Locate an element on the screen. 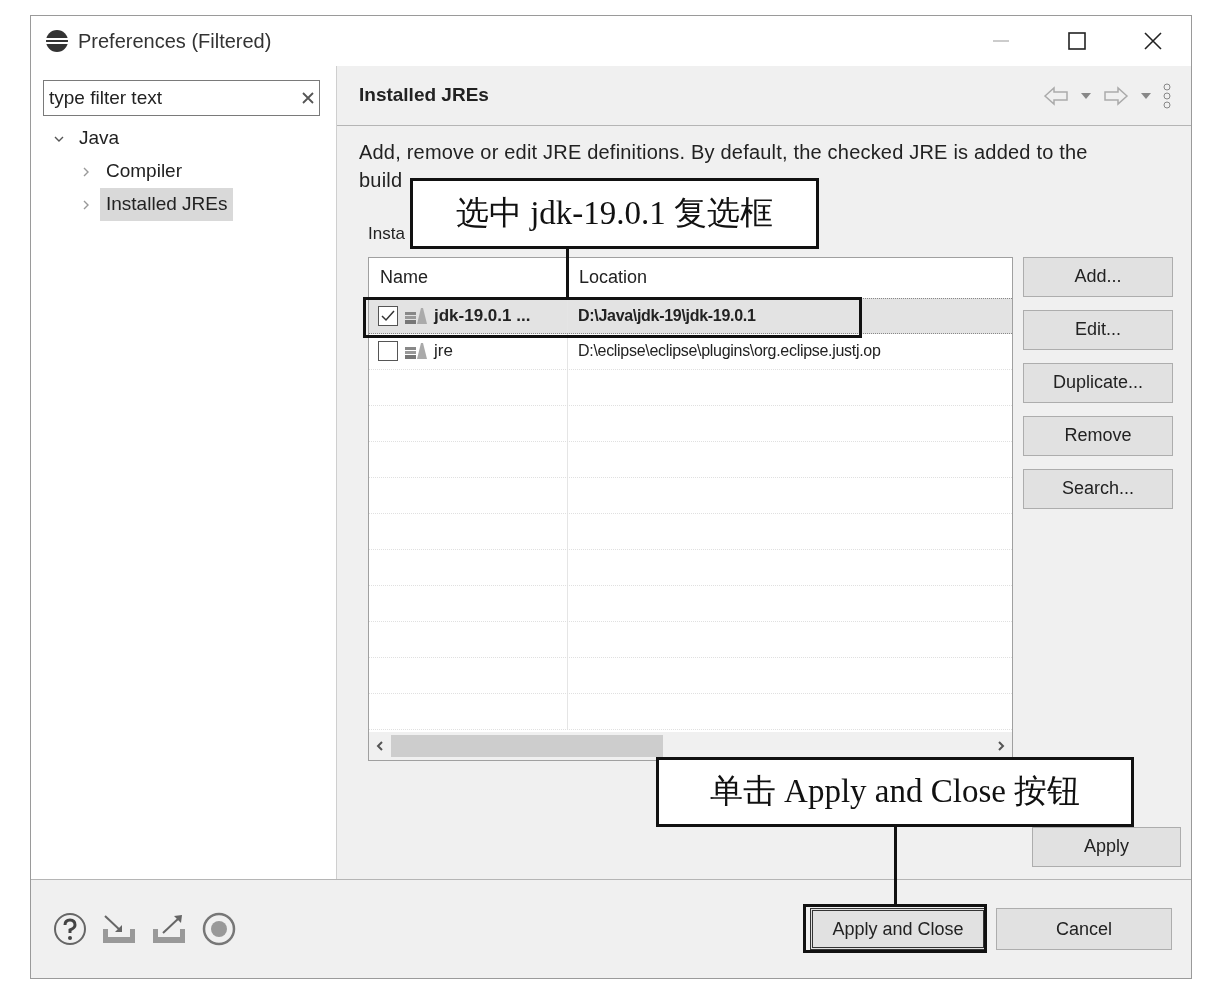 The width and height of the screenshot is (1221, 995). dialog-button: Cancel is located at coordinates (1084, 929).